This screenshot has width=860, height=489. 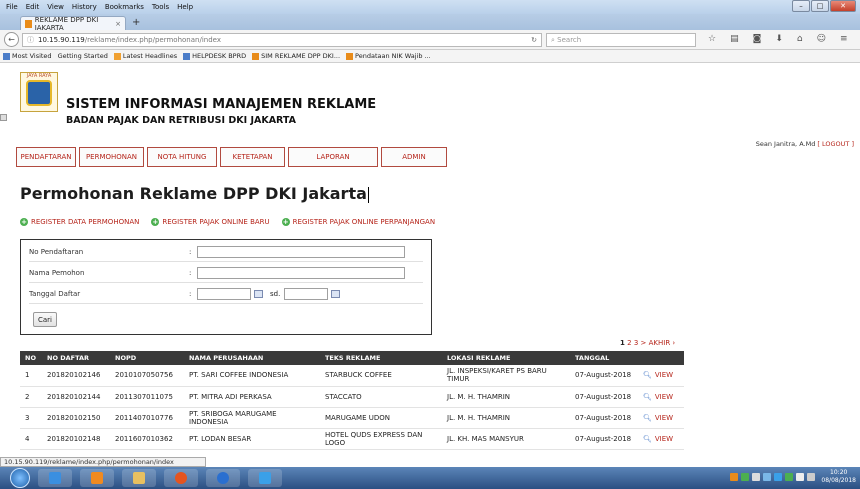 I want to click on menu-edit: Edit, so click(x=33, y=7).